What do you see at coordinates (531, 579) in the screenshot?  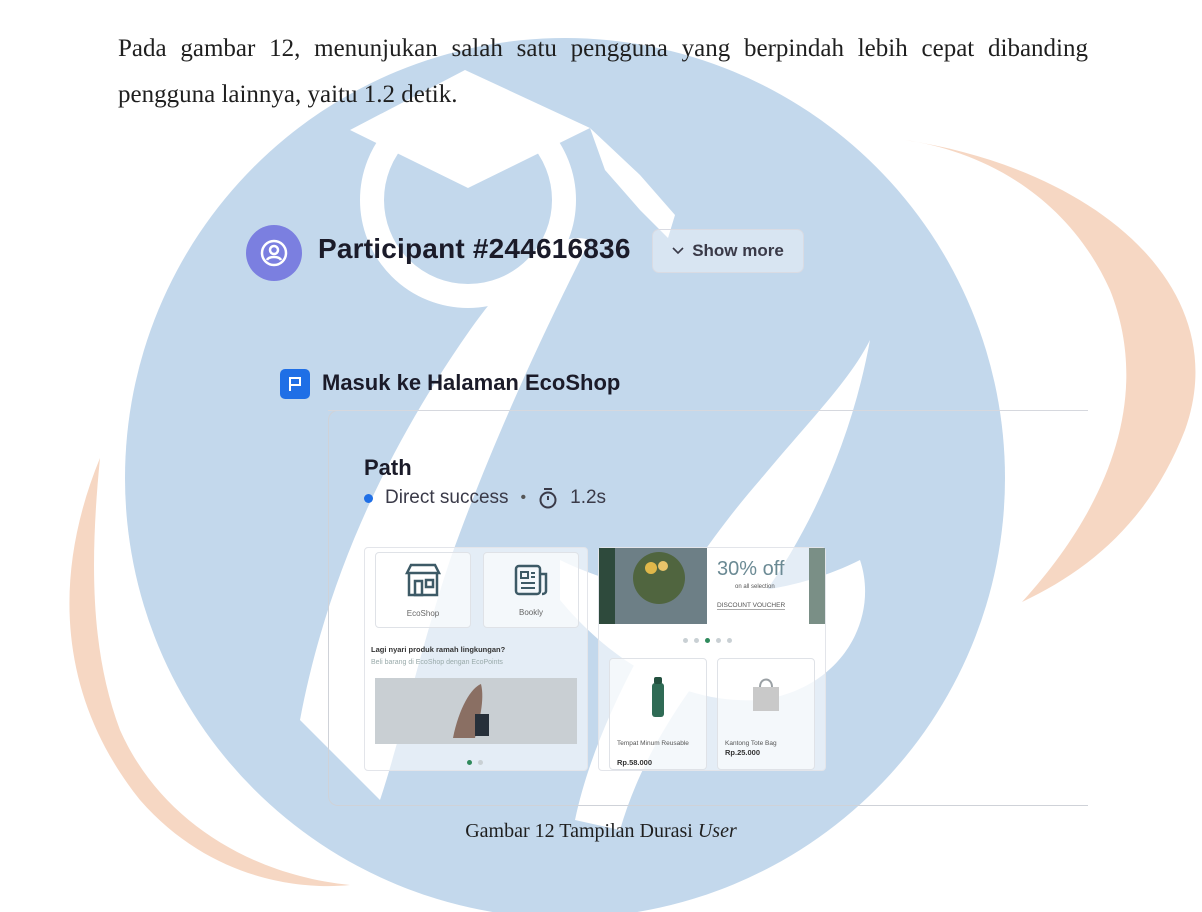 I see `newspaper-icon` at bounding box center [531, 579].